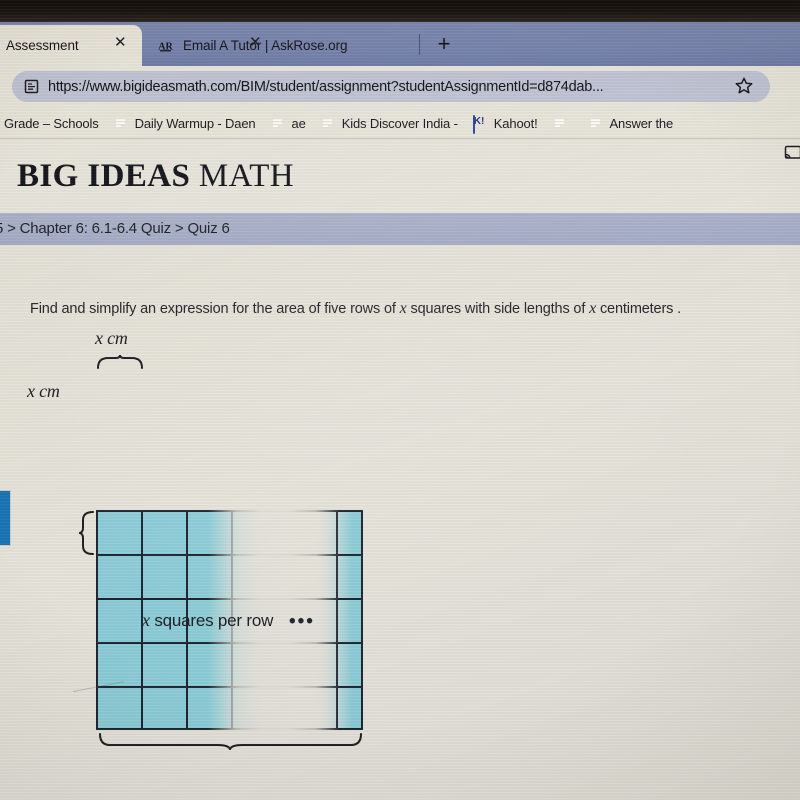 Image resolution: width=800 pixels, height=800 pixels. Describe the element at coordinates (146, 620) in the screenshot. I see `label-bottom-variable: x` at that location.